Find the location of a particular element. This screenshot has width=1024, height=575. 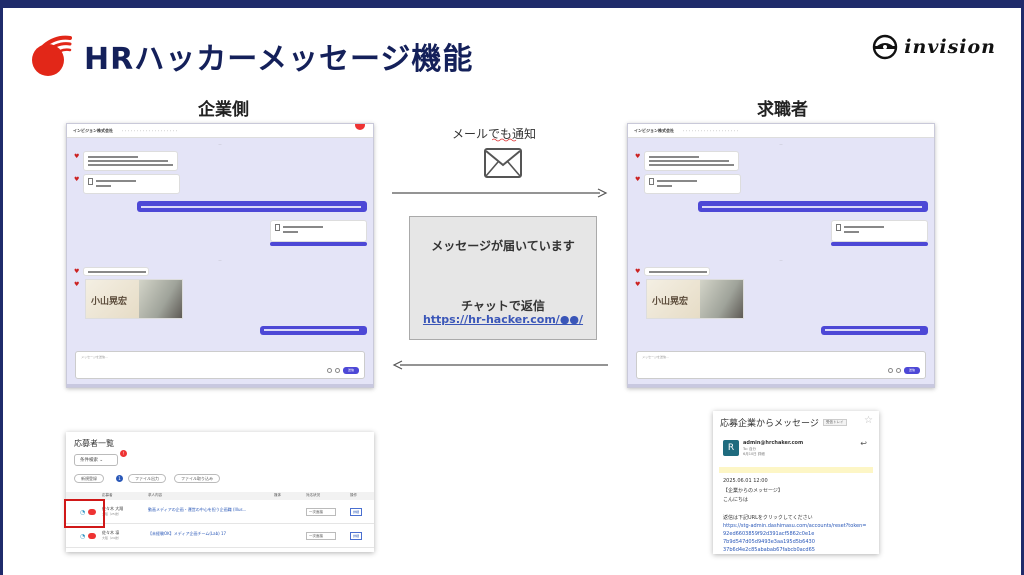

email-body-line: こんにちは is located at coordinates (736, 500).